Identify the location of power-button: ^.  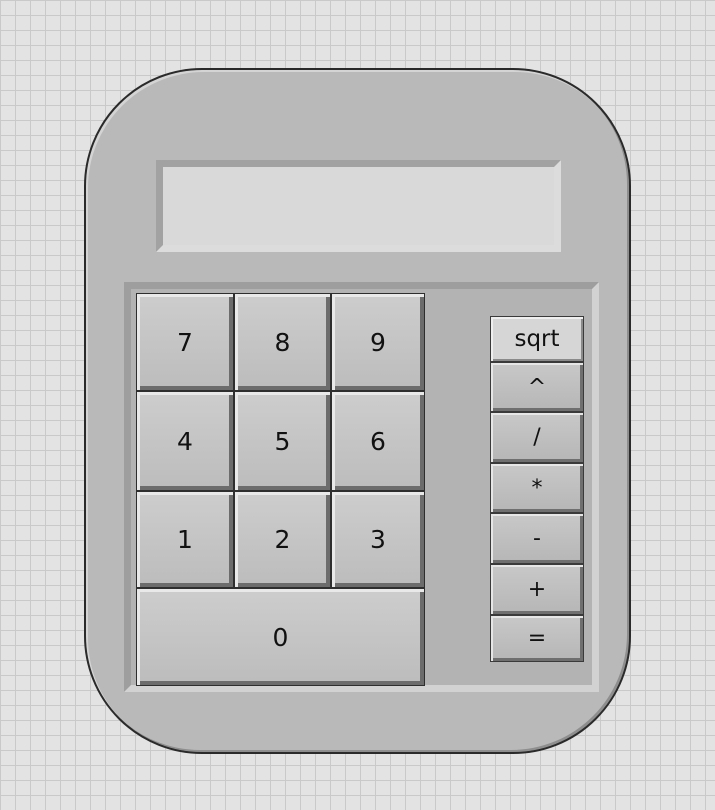
(537, 387).